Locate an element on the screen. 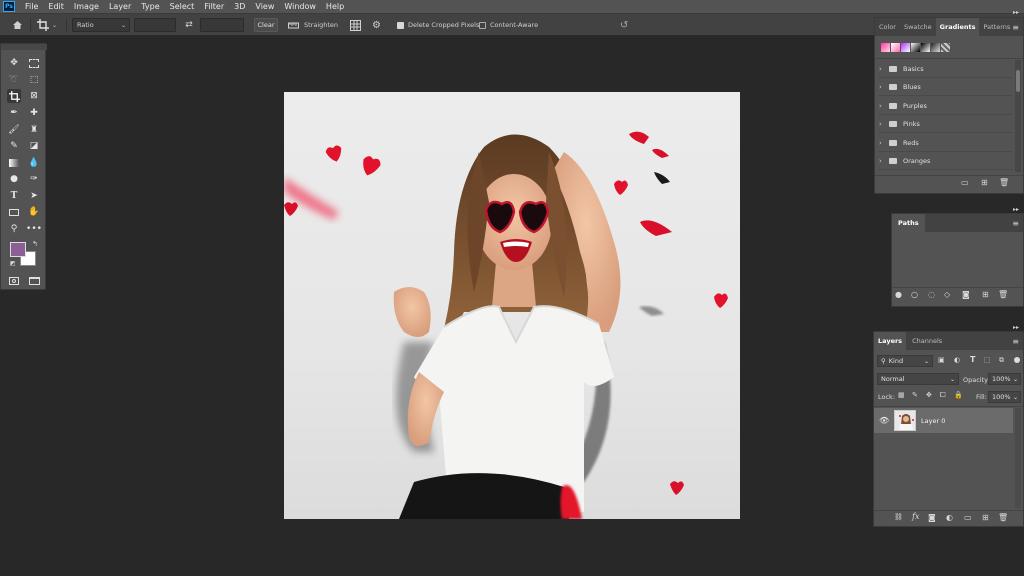 The width and height of the screenshot is (1024, 576). filter-toggle-icon is located at coordinates (1017, 360).